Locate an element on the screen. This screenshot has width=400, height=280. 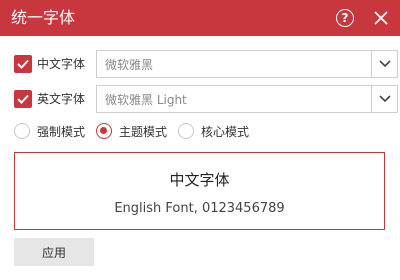
chinese-font-row: 中文字体 微软雅黑 is located at coordinates (206, 64).